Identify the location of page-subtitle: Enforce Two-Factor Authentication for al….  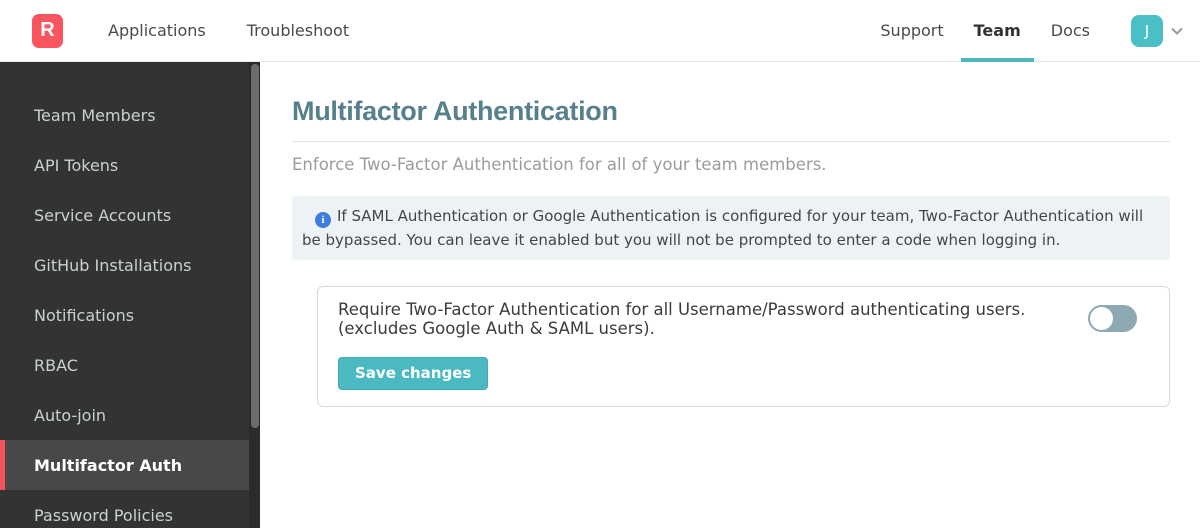
(559, 164).